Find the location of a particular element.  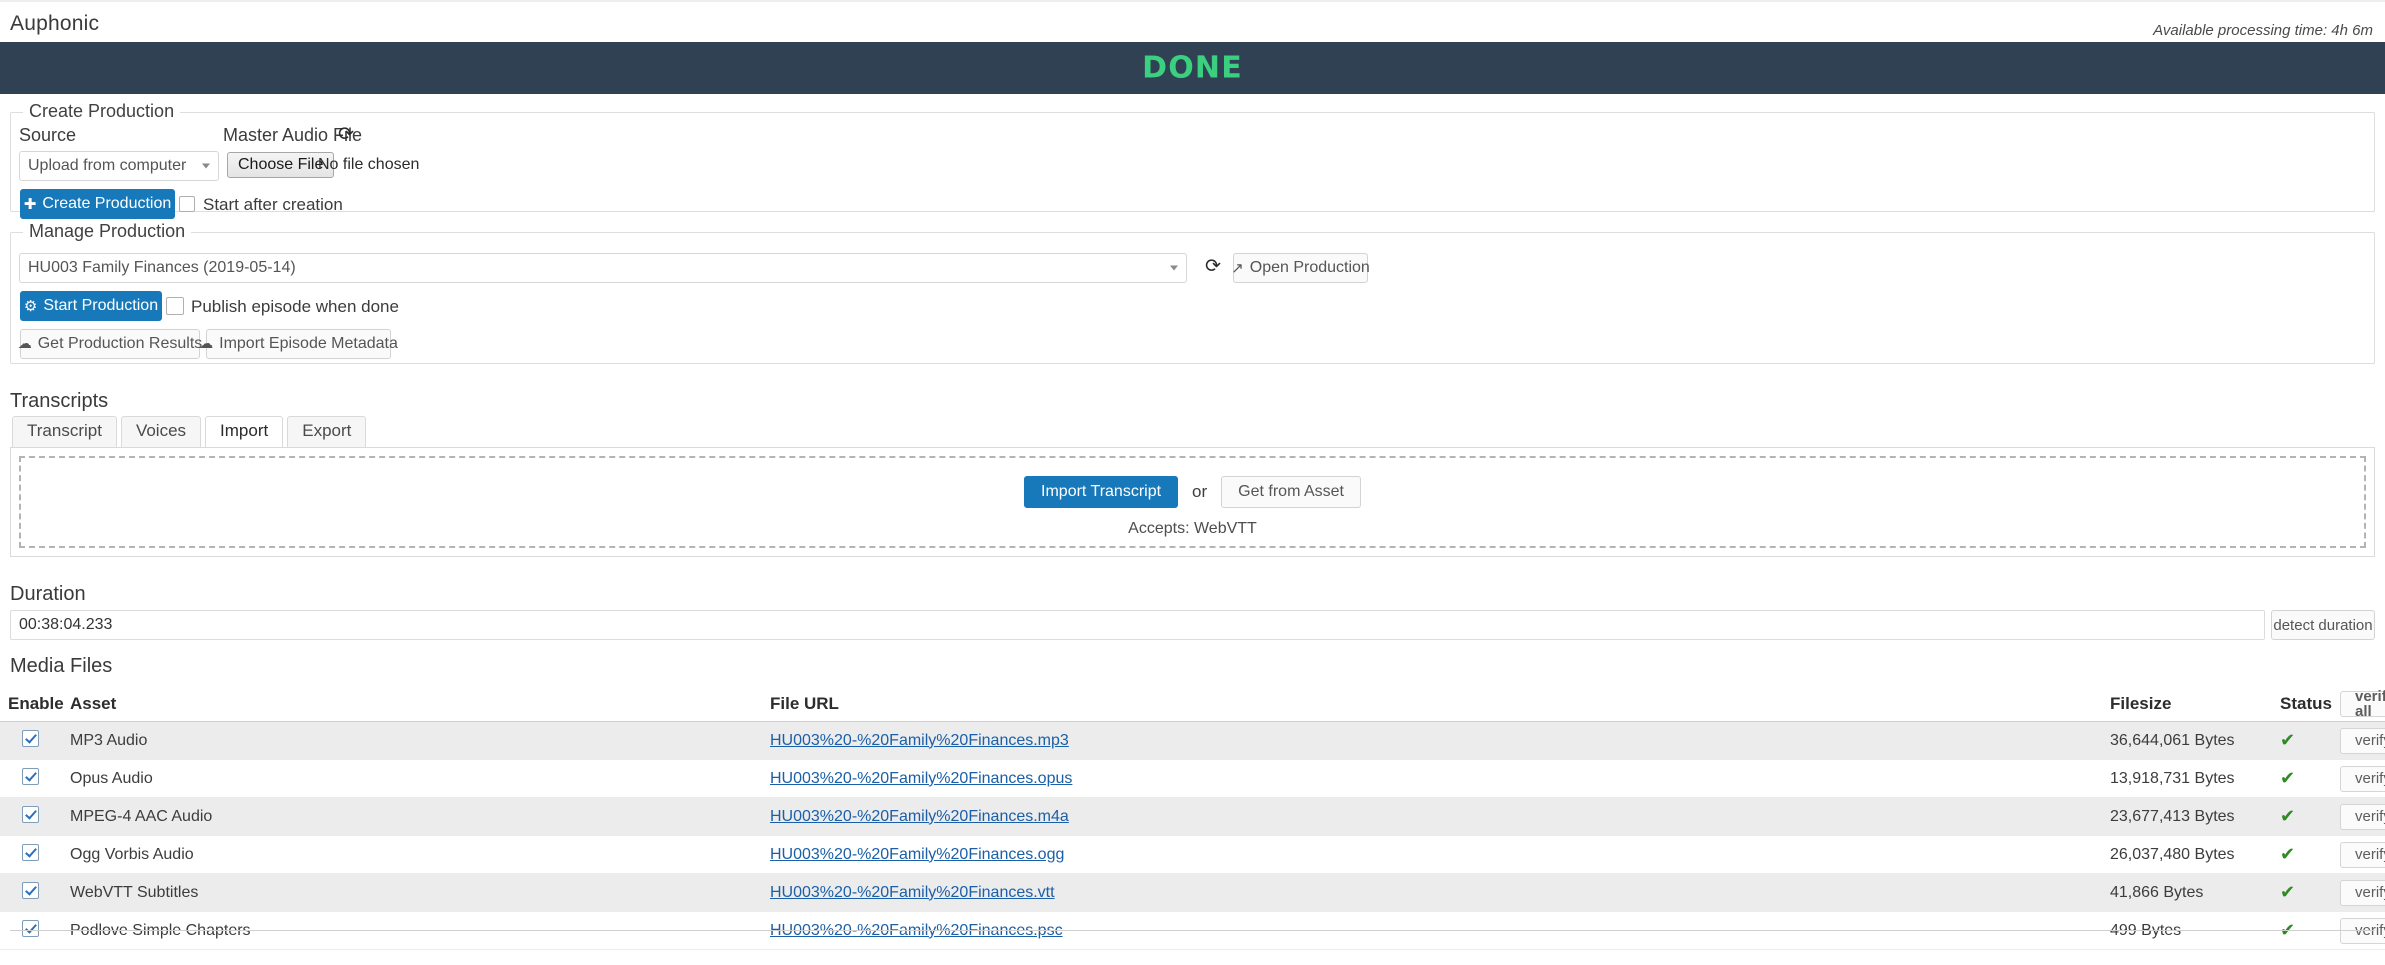

start-after-creation-checkbox is located at coordinates (187, 204).